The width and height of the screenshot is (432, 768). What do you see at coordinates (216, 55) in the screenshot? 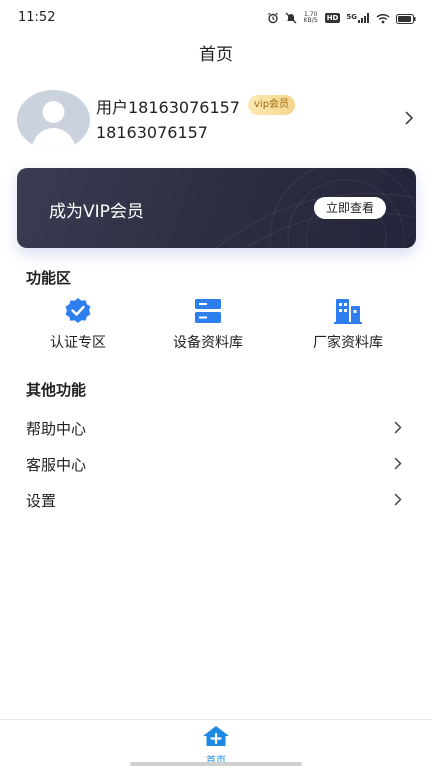
I see `page-title: 首页` at bounding box center [216, 55].